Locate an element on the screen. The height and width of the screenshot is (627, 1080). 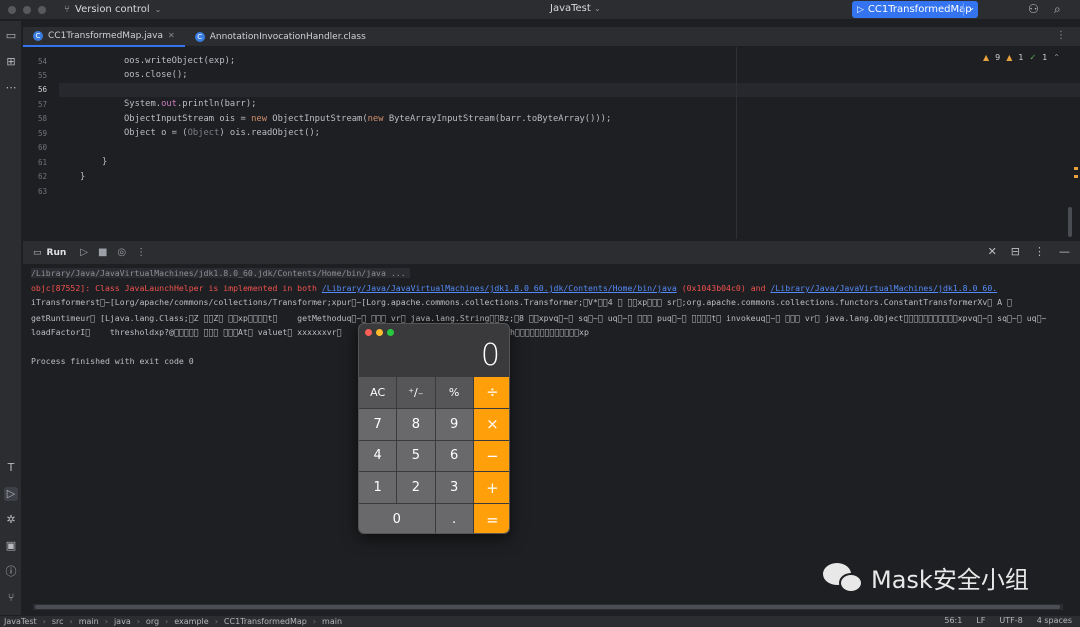
digit-3-button: 3 is located at coordinates (454, 488).